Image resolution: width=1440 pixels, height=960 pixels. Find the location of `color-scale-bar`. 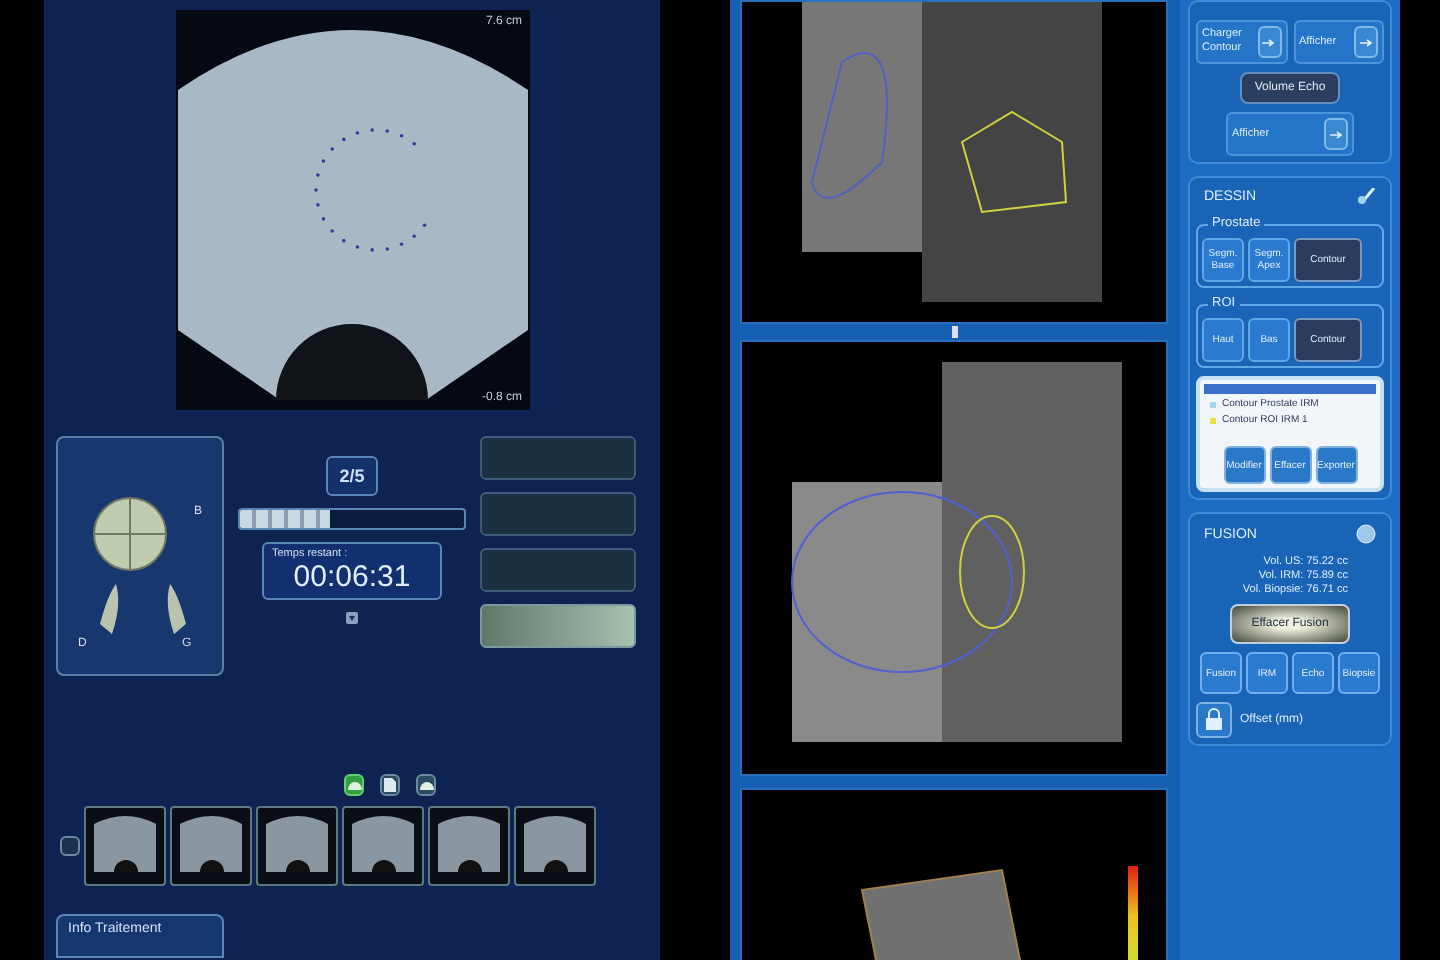

color-scale-bar is located at coordinates (1133, 913).